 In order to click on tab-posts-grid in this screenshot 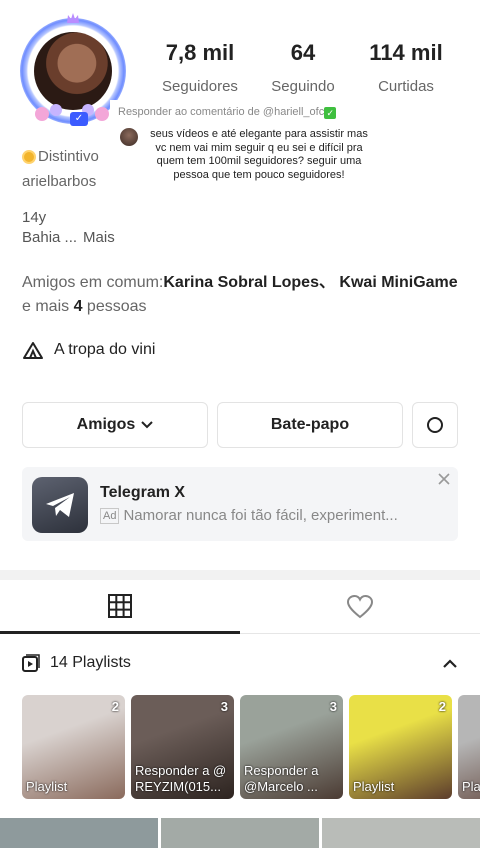, I will do `click(120, 607)`.